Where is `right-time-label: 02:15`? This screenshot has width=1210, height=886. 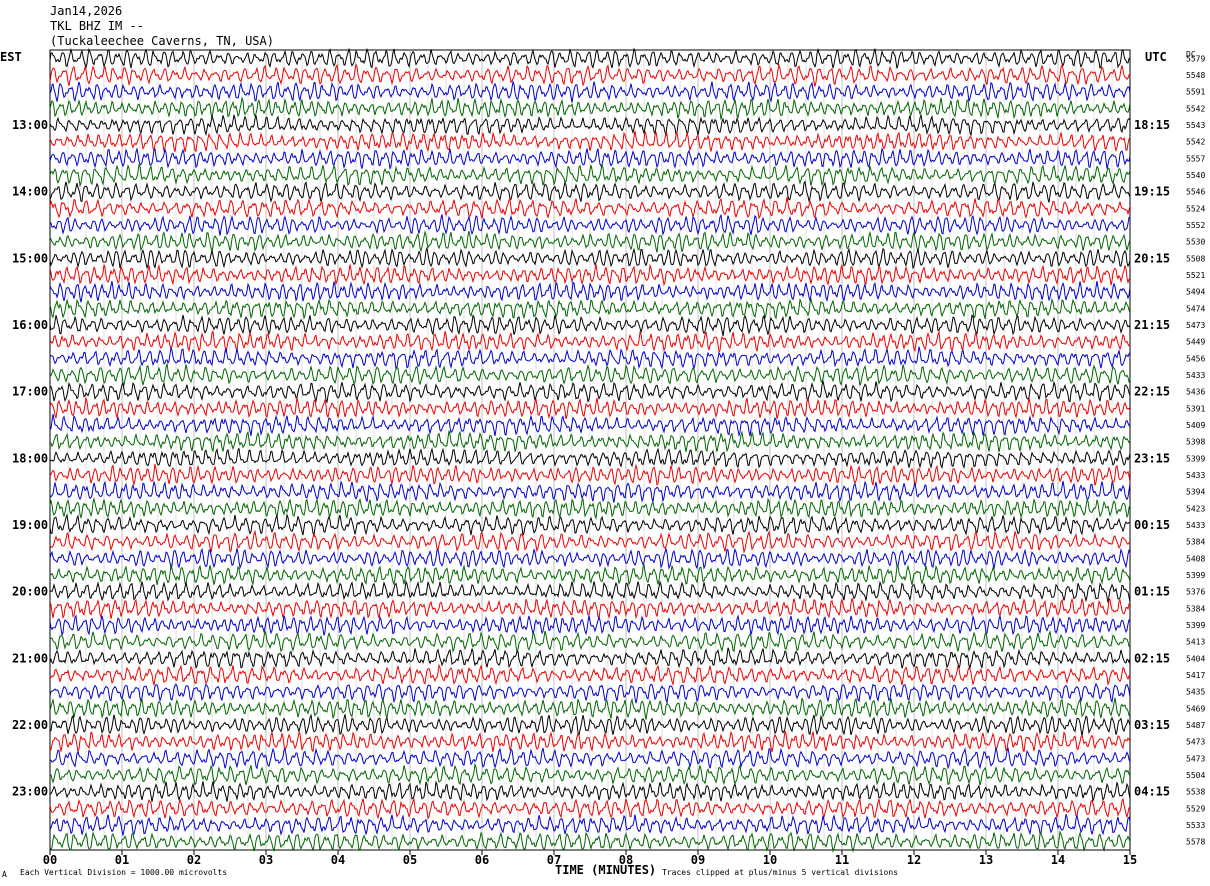
right-time-label: 02:15 is located at coordinates (1152, 658).